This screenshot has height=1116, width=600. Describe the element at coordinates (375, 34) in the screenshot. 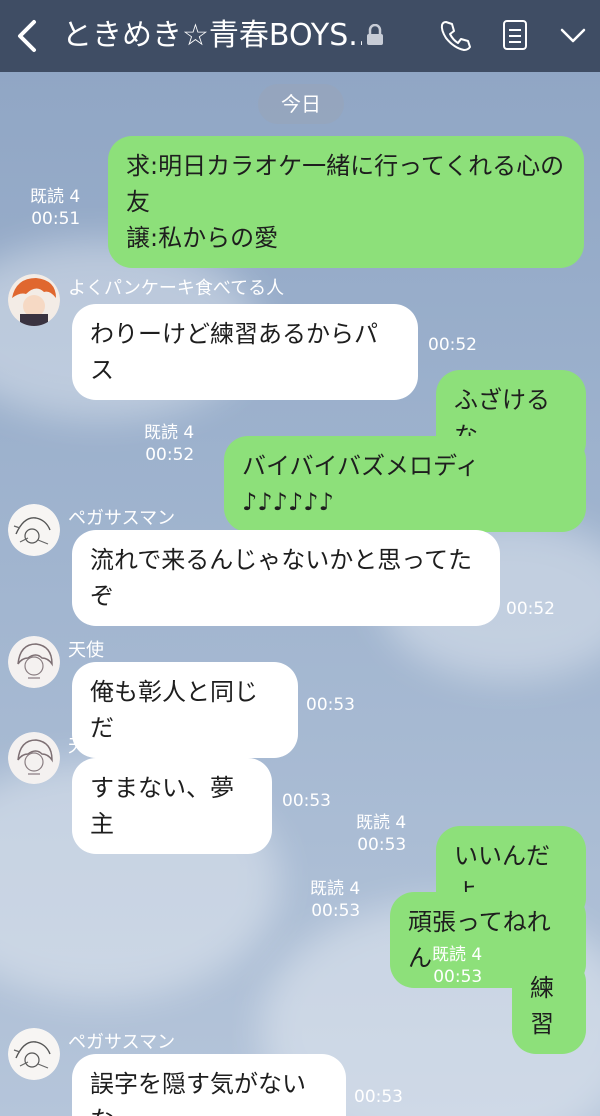

I see `lock-icon` at that location.